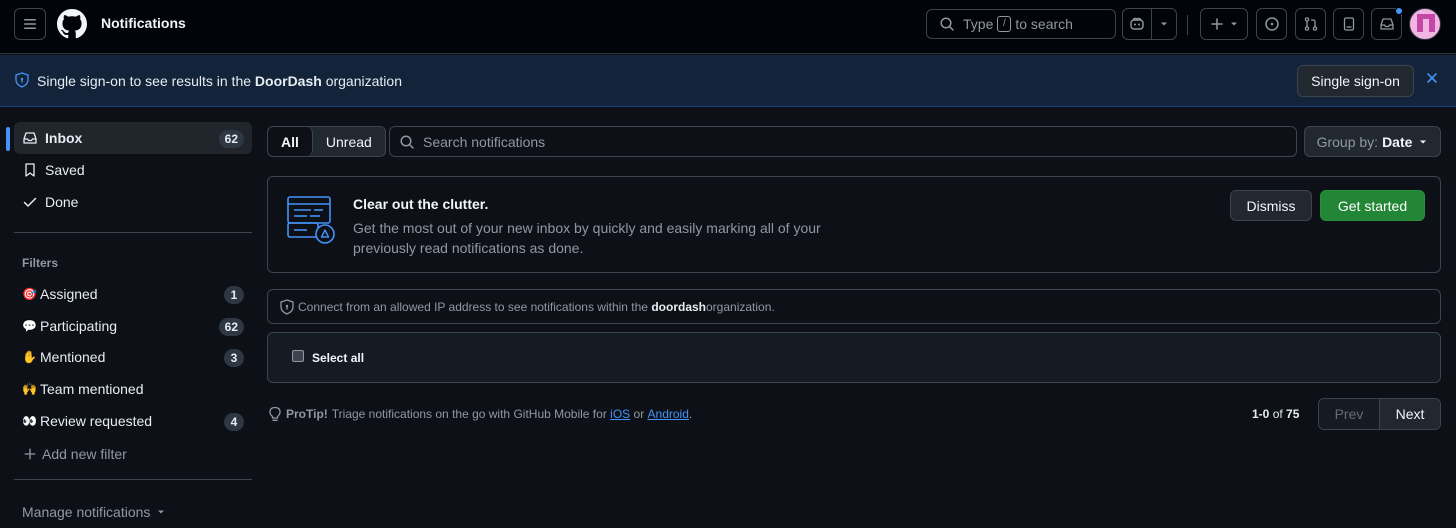 The width and height of the screenshot is (1456, 528). Describe the element at coordinates (1293, 414) in the screenshot. I see `pagination-total: 75` at that location.